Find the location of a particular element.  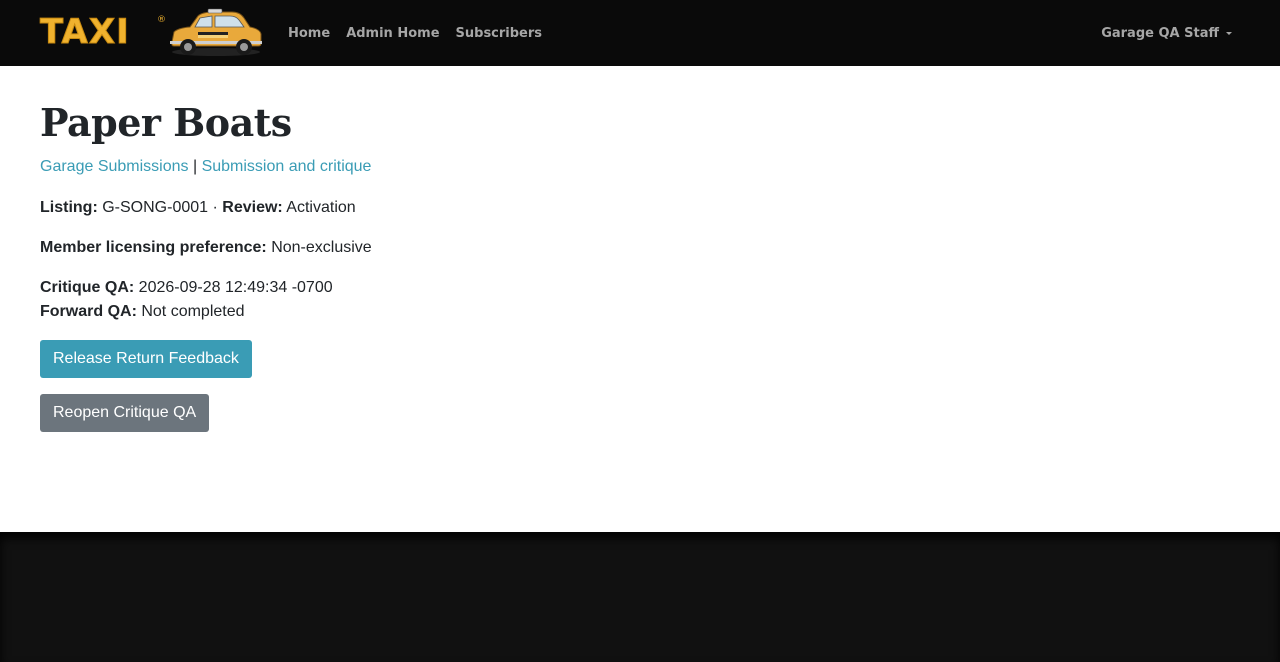

caret-down-icon is located at coordinates (1229, 33).